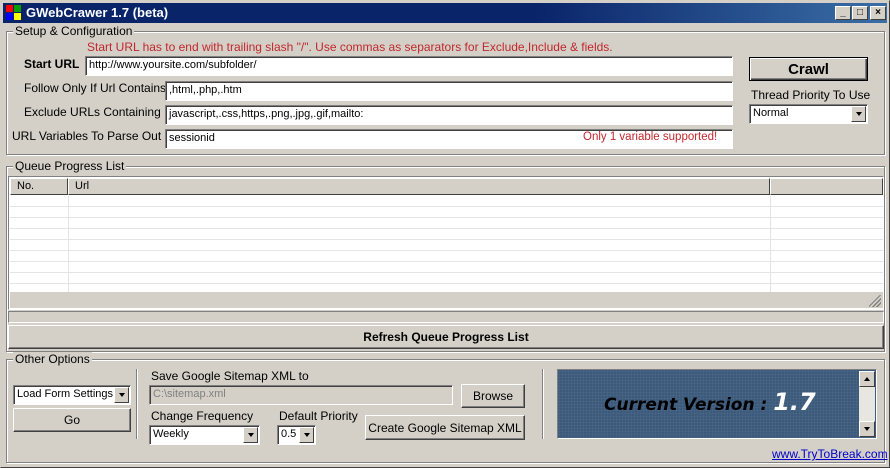  I want to click on refresh-queue-button: Refresh Queue Progress List, so click(446, 337).